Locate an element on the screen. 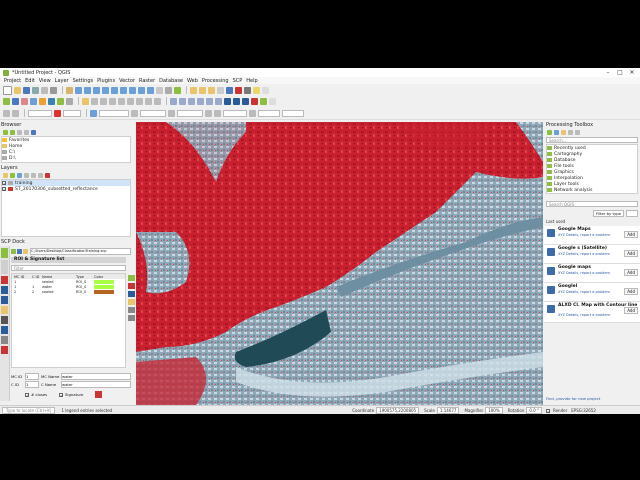 The image size is (640, 480). remove-layer-icon is located at coordinates (47, 175).